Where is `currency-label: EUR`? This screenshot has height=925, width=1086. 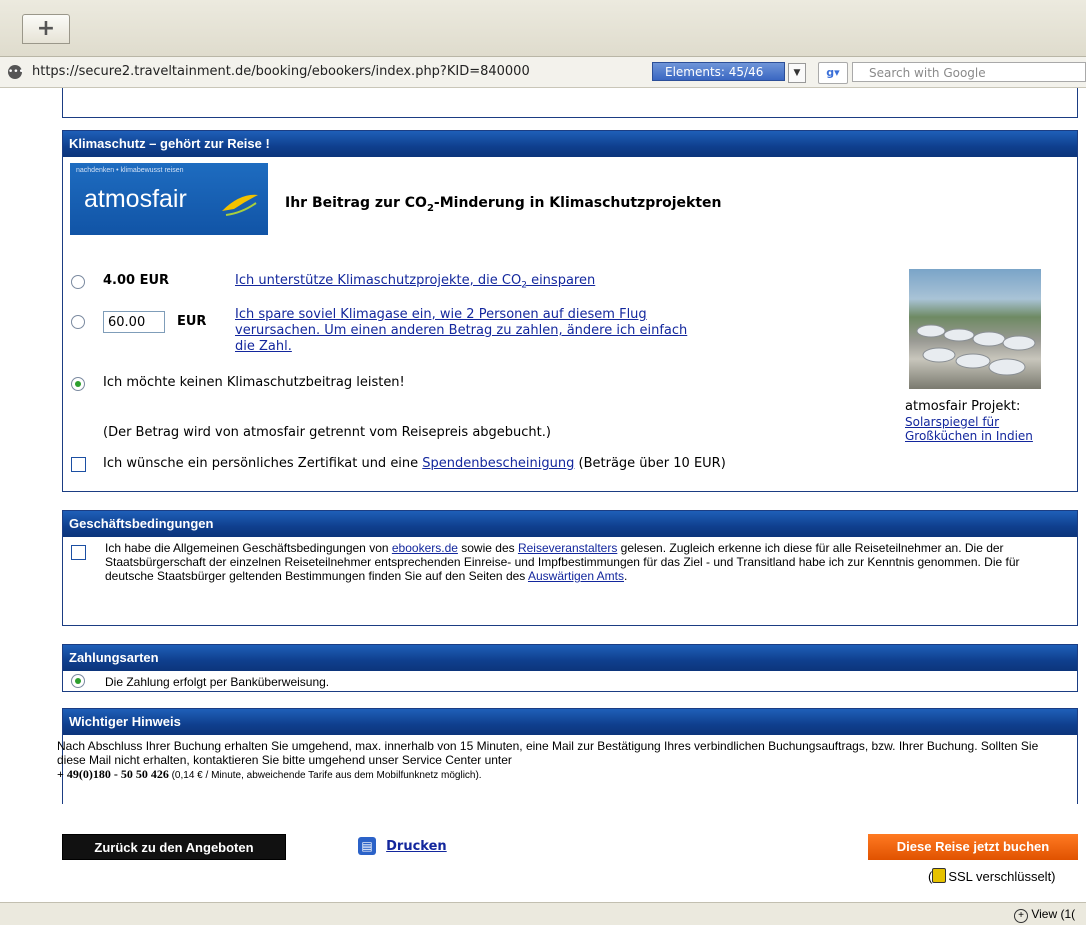 currency-label: EUR is located at coordinates (192, 321).